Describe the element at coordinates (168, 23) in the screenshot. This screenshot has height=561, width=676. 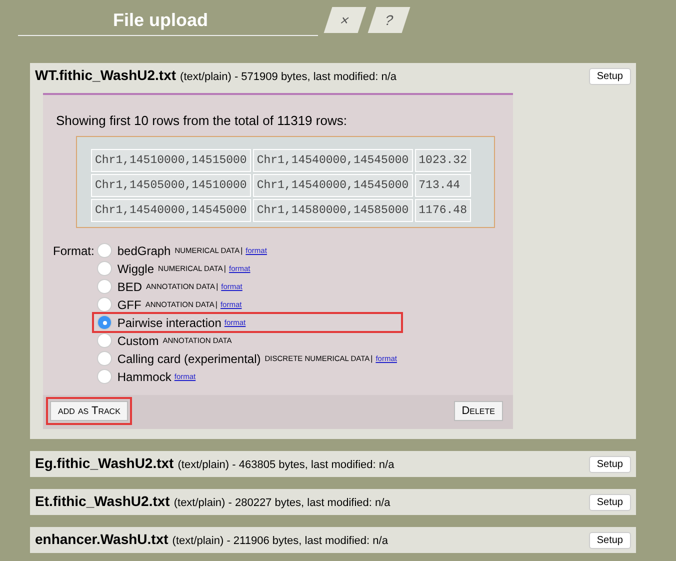
I see `dialog-title: File upload` at that location.